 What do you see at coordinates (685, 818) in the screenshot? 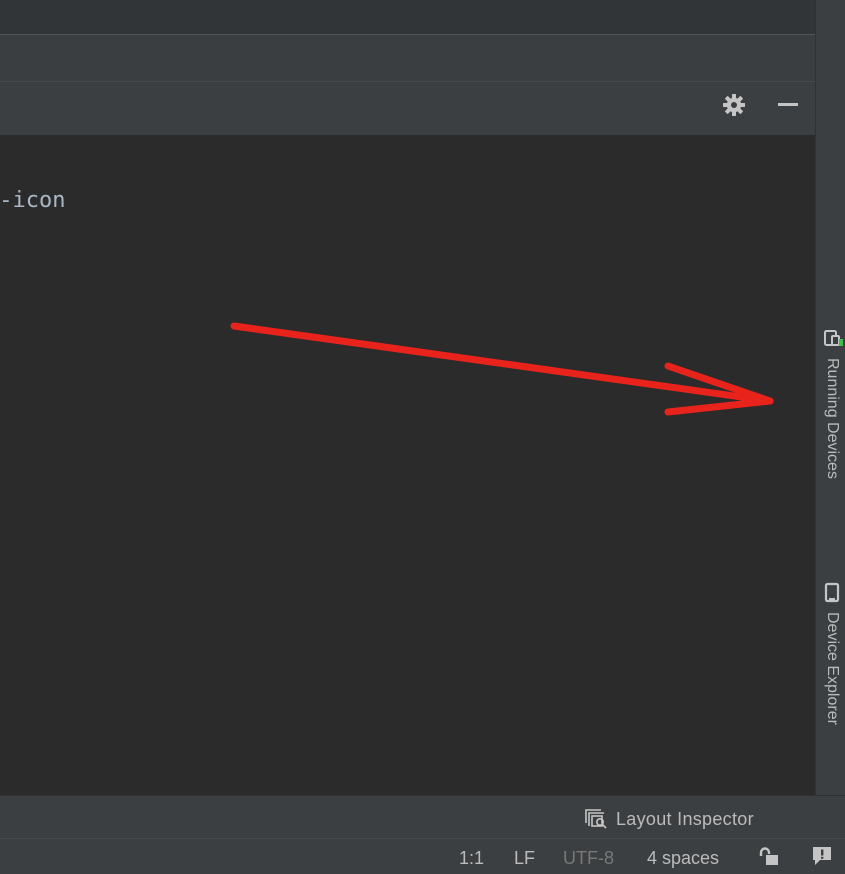
I see `layout-inspector-label: Layout Inspector` at bounding box center [685, 818].